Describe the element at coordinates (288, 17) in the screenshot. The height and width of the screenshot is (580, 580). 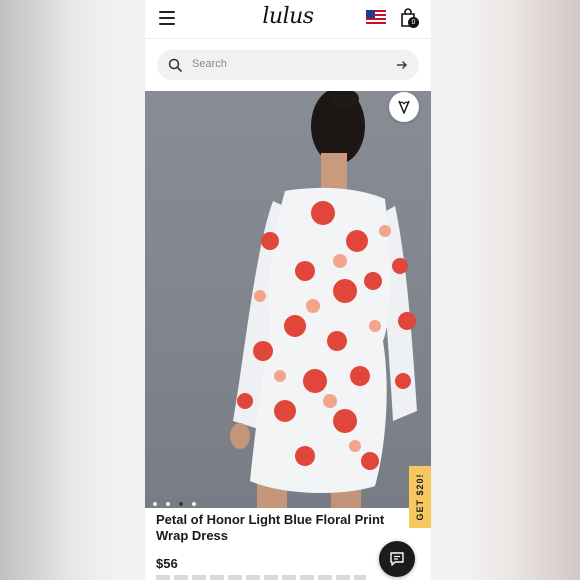
I see `site-logo: lulus` at that location.